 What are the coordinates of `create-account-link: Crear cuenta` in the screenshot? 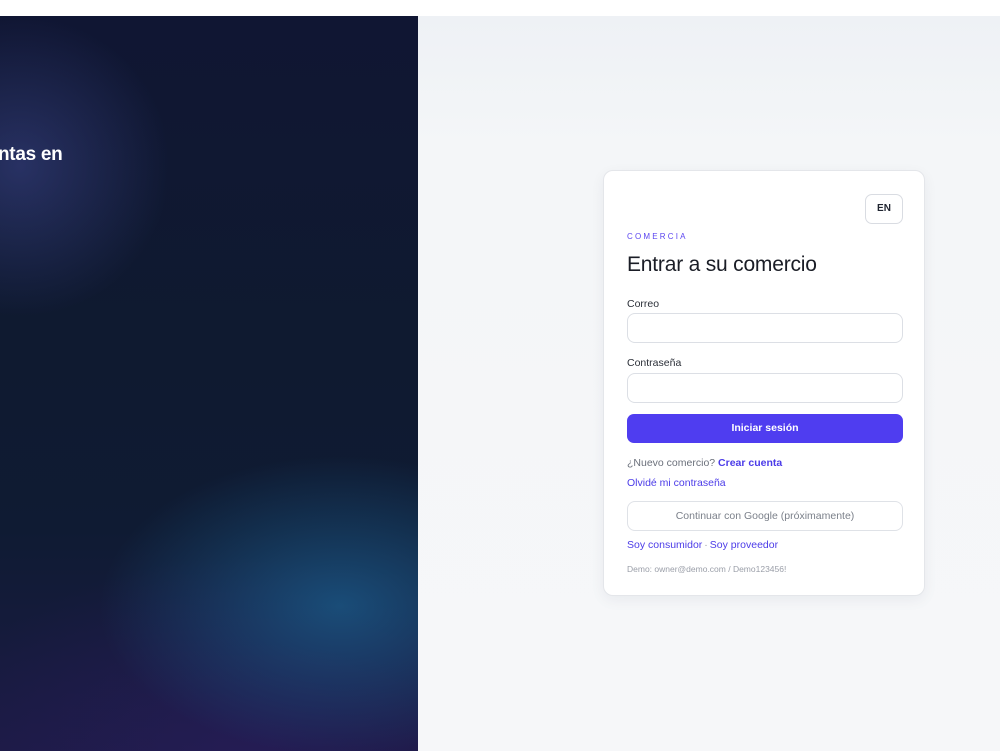 It's located at (750, 463).